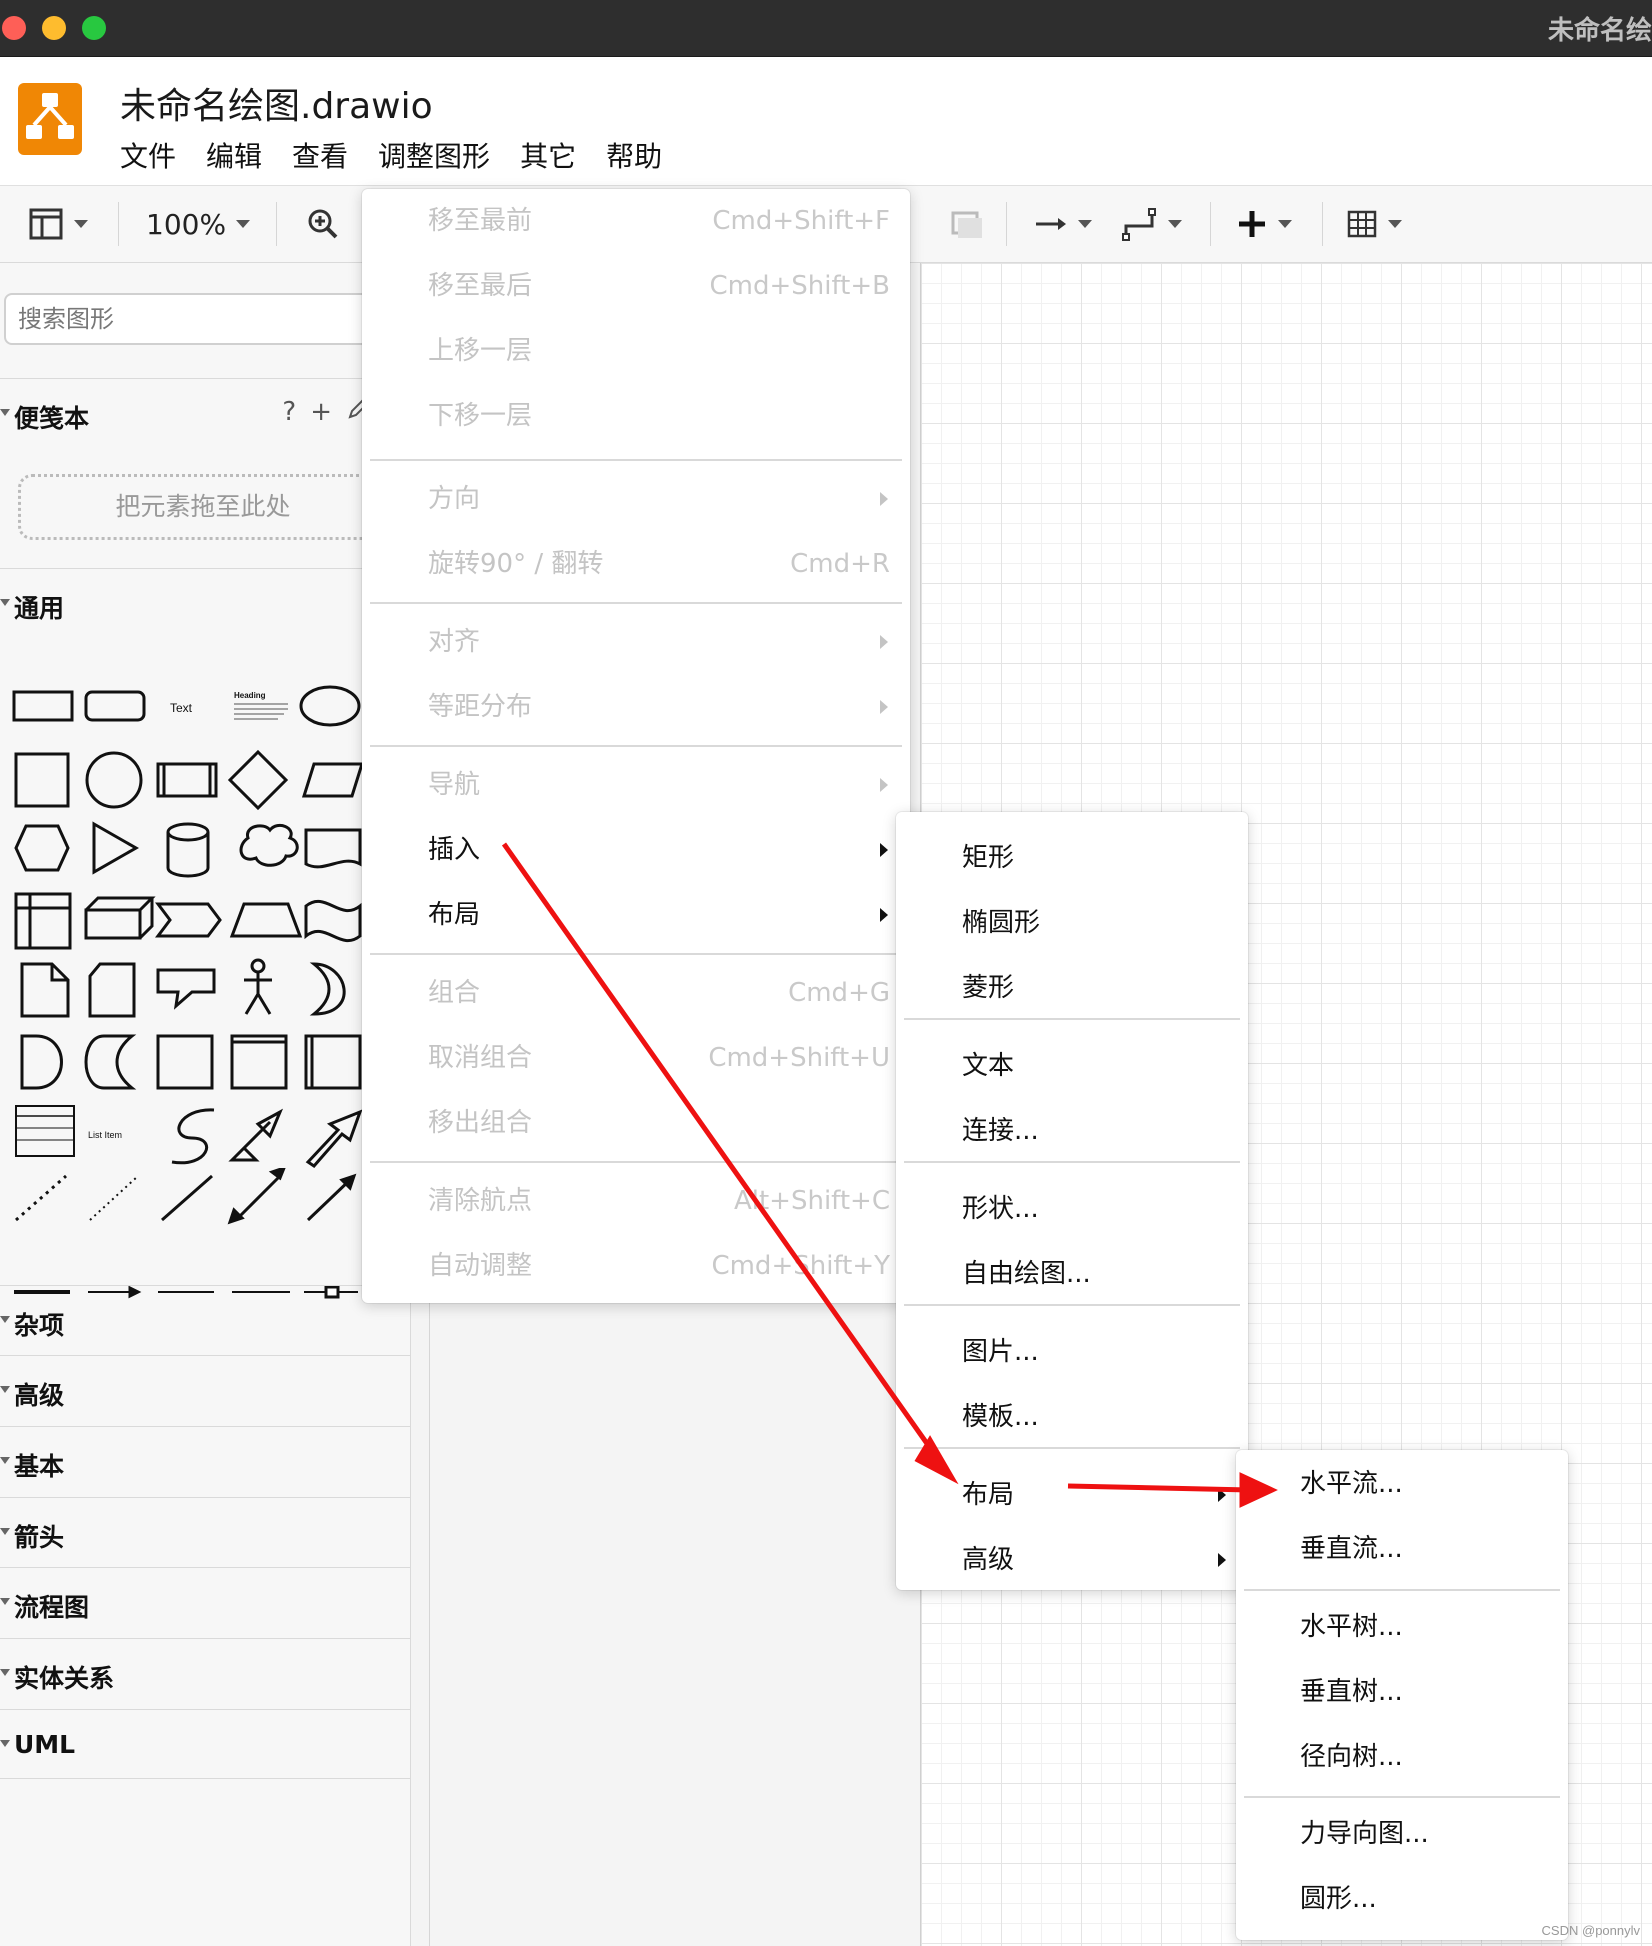 This screenshot has width=1652, height=1946. What do you see at coordinates (1590, 1930) in the screenshot?
I see `watermark: CSDN @ponnylv` at bounding box center [1590, 1930].